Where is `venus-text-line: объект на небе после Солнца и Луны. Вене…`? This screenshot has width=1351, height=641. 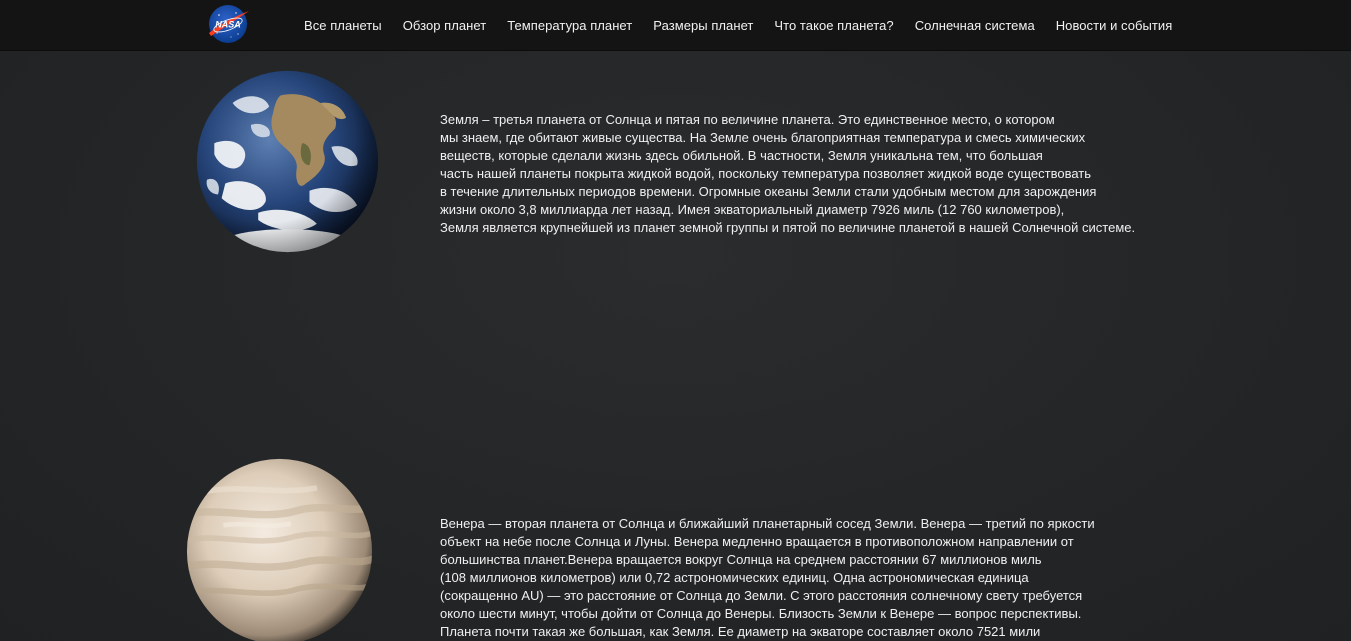 venus-text-line: объект на небе после Солнца и Луны. Вене… is located at coordinates (757, 541).